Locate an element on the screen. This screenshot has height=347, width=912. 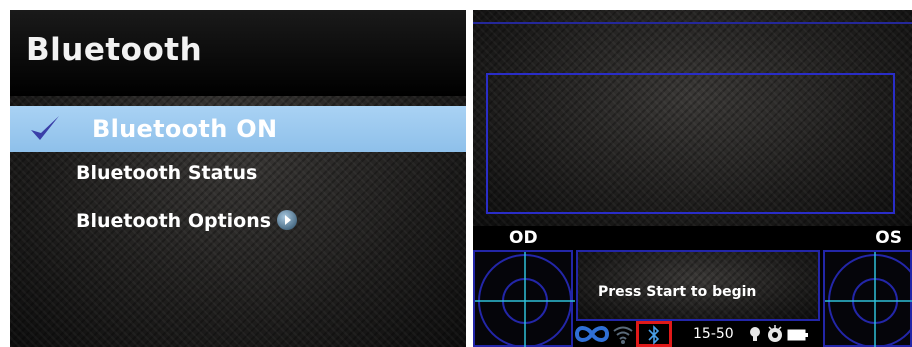
menu-item-bluetooth-status: Bluetooth Status is located at coordinates (166, 173).